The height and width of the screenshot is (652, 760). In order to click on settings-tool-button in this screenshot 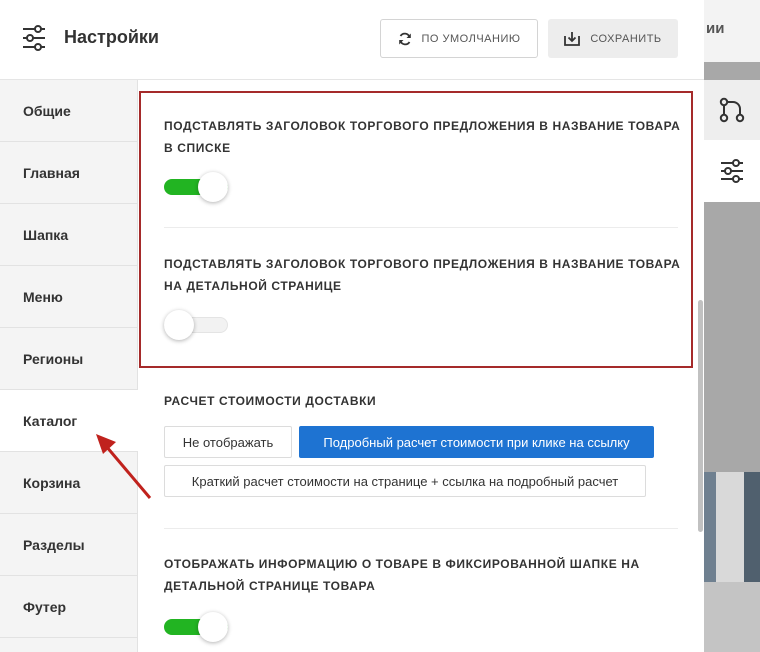, I will do `click(732, 171)`.